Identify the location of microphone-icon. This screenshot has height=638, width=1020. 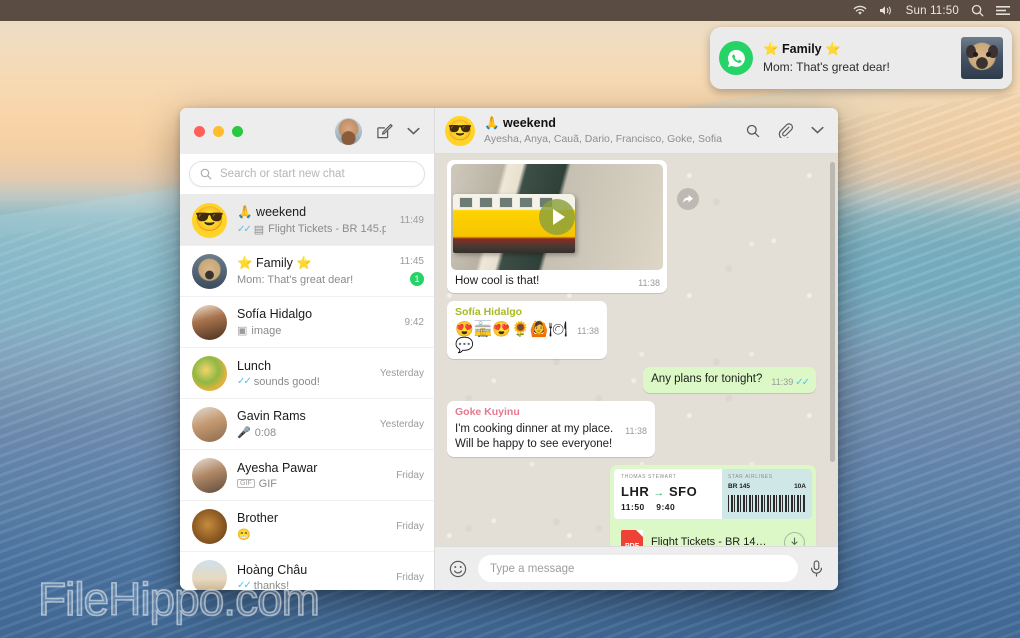
(816, 568).